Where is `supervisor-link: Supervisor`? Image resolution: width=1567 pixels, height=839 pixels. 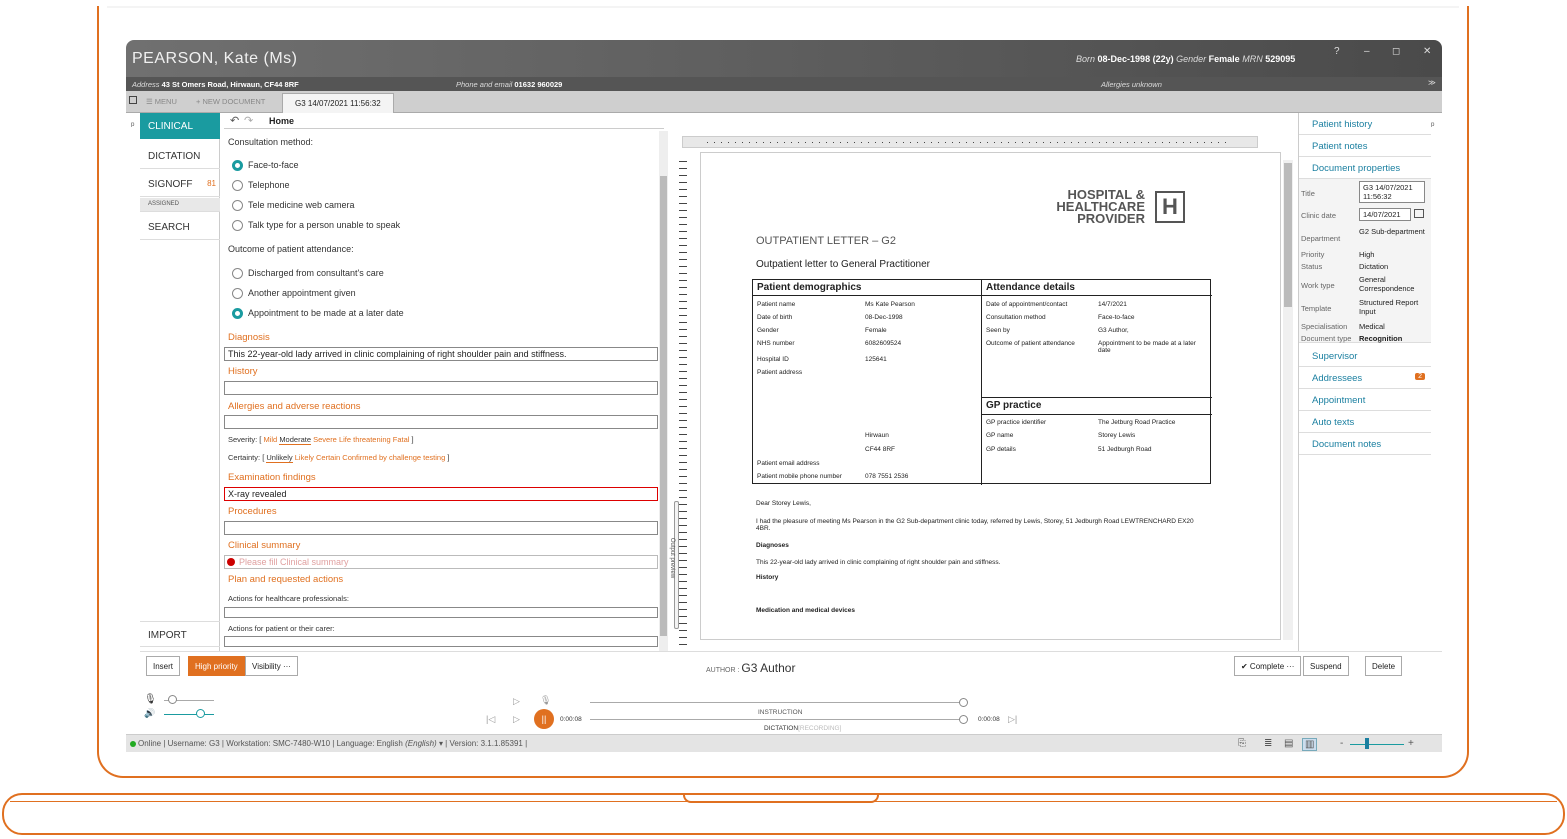
supervisor-link: Supervisor is located at coordinates (1365, 356).